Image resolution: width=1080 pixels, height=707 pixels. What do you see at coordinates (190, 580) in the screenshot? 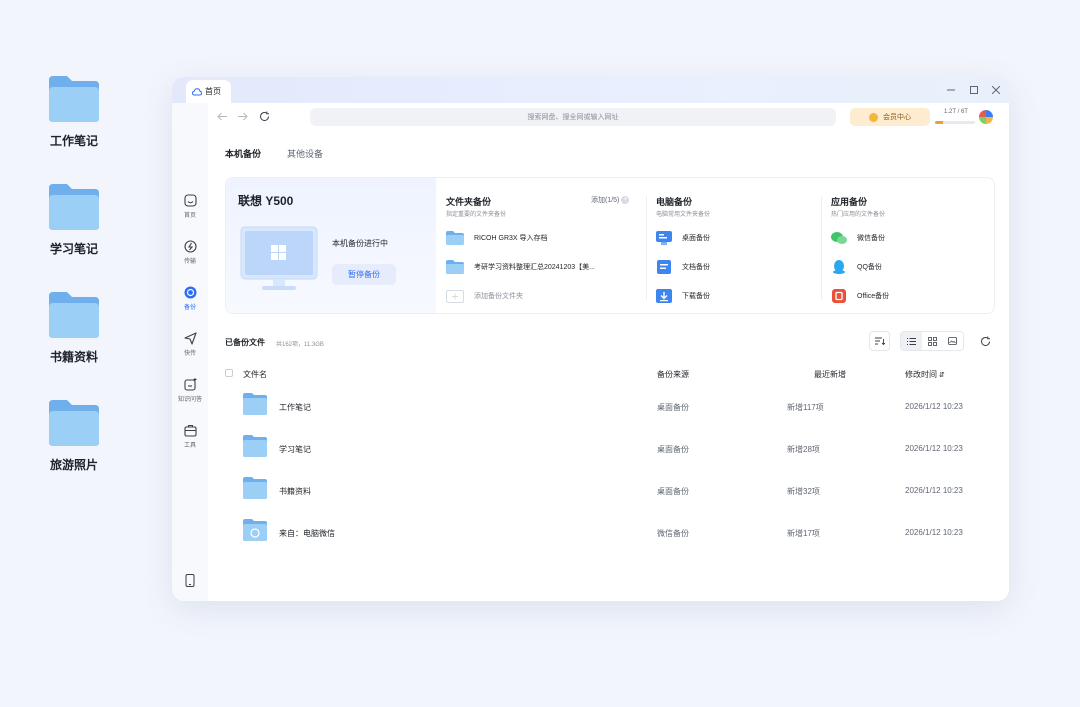
I see `sidebar-phone-button` at bounding box center [190, 580].